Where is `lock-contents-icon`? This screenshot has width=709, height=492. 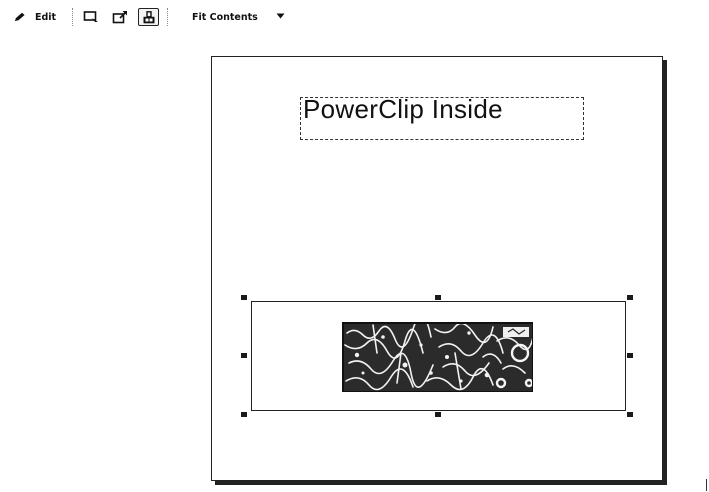 lock-contents-icon is located at coordinates (148, 16).